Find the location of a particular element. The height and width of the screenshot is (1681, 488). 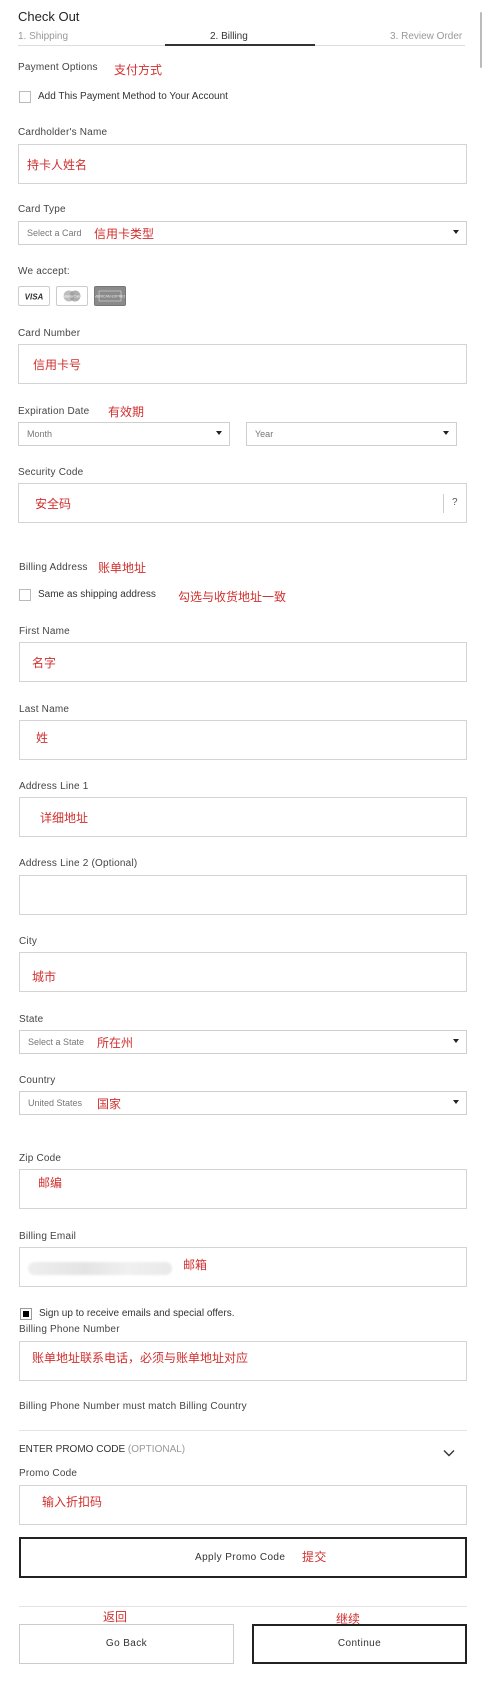

address-line-1-value: 详细地址 is located at coordinates (64, 818).